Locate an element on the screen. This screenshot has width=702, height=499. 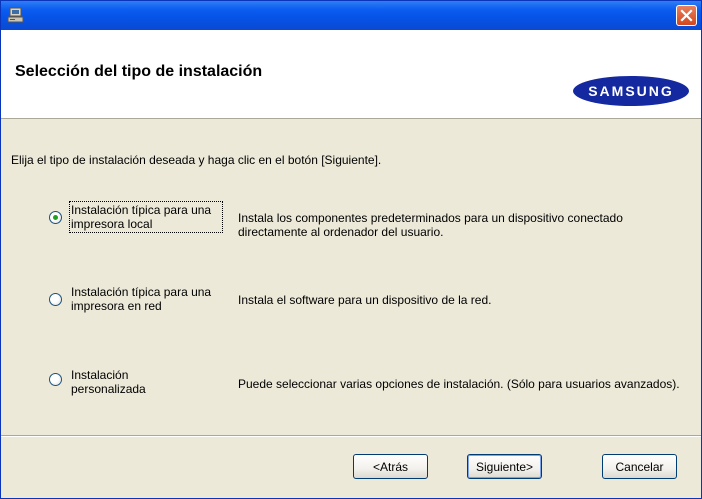
next-button: Siguiente> is located at coordinates (504, 466).